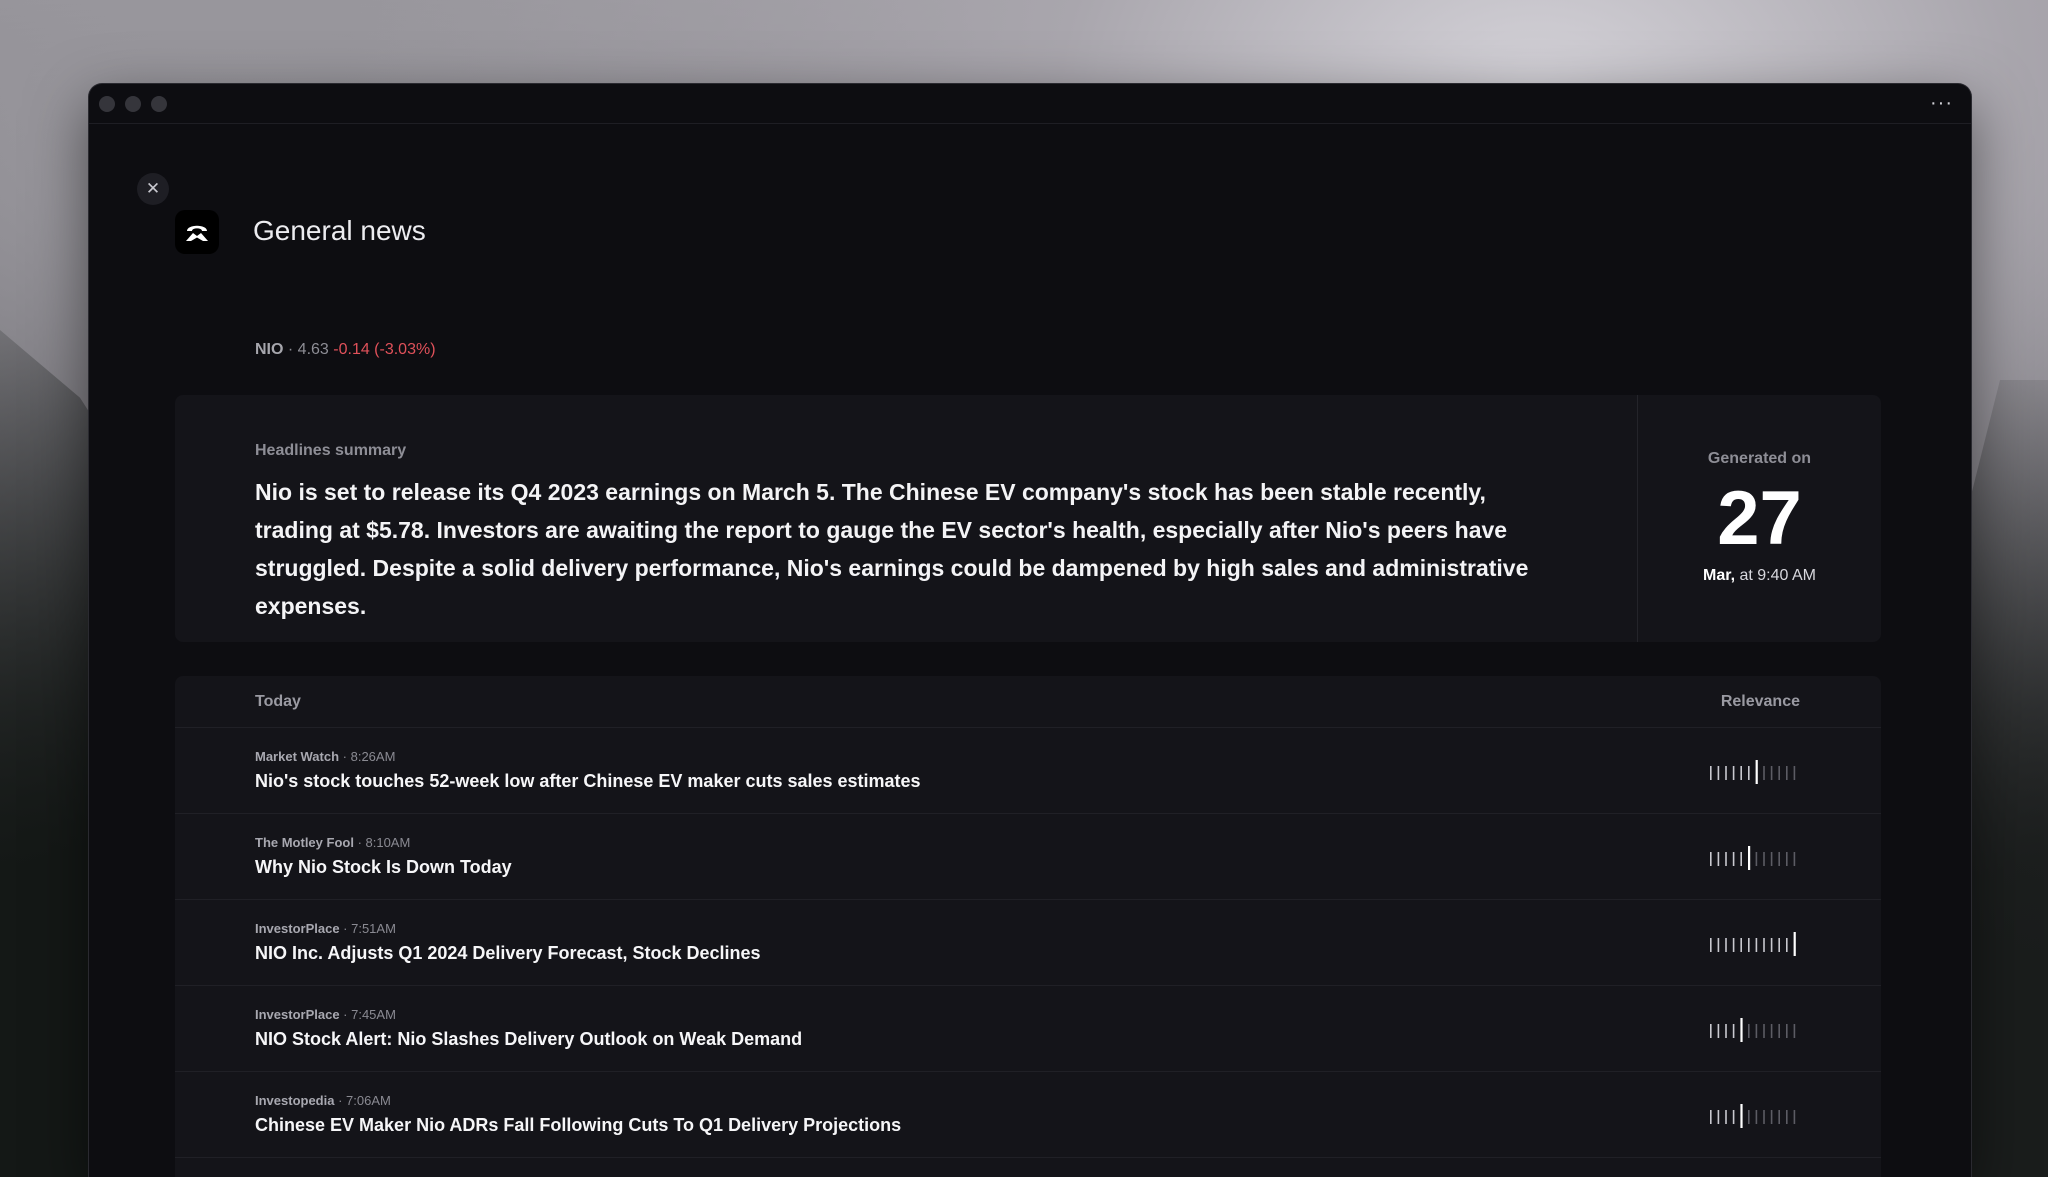  What do you see at coordinates (367, 928) in the screenshot?
I see `news-time: · 7:51AM` at bounding box center [367, 928].